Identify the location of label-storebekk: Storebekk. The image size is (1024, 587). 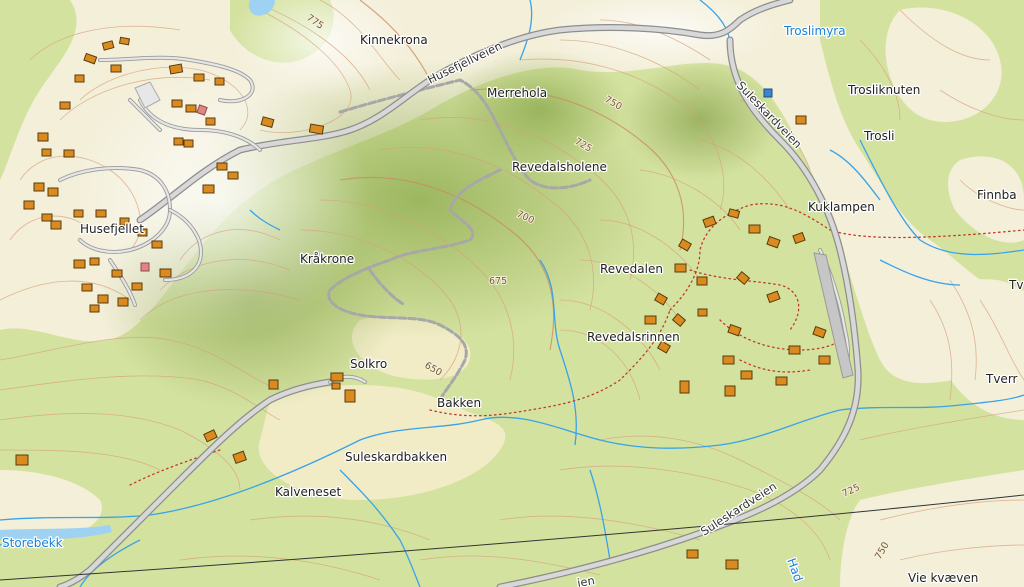
(32, 543).